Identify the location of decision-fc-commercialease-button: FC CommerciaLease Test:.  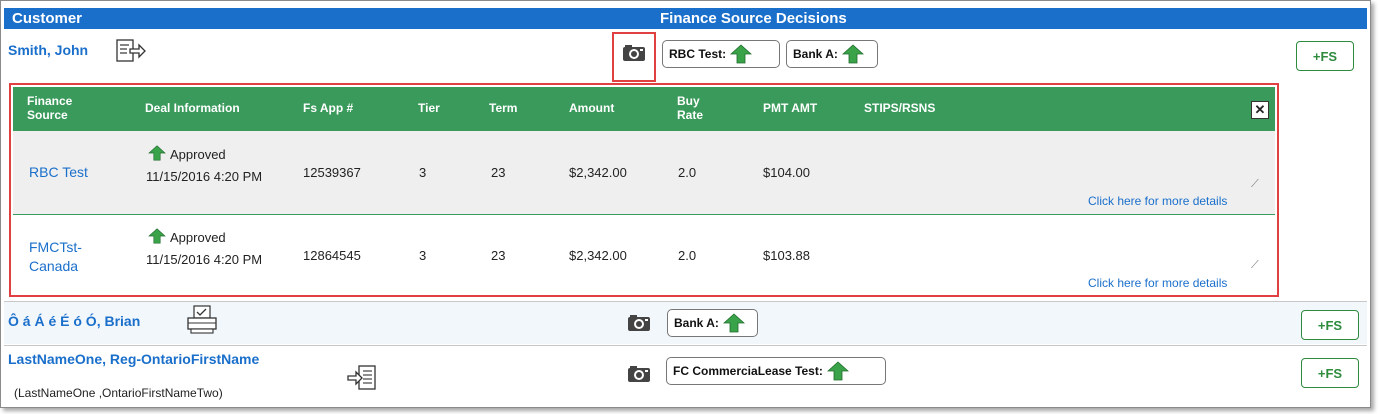
(776, 371).